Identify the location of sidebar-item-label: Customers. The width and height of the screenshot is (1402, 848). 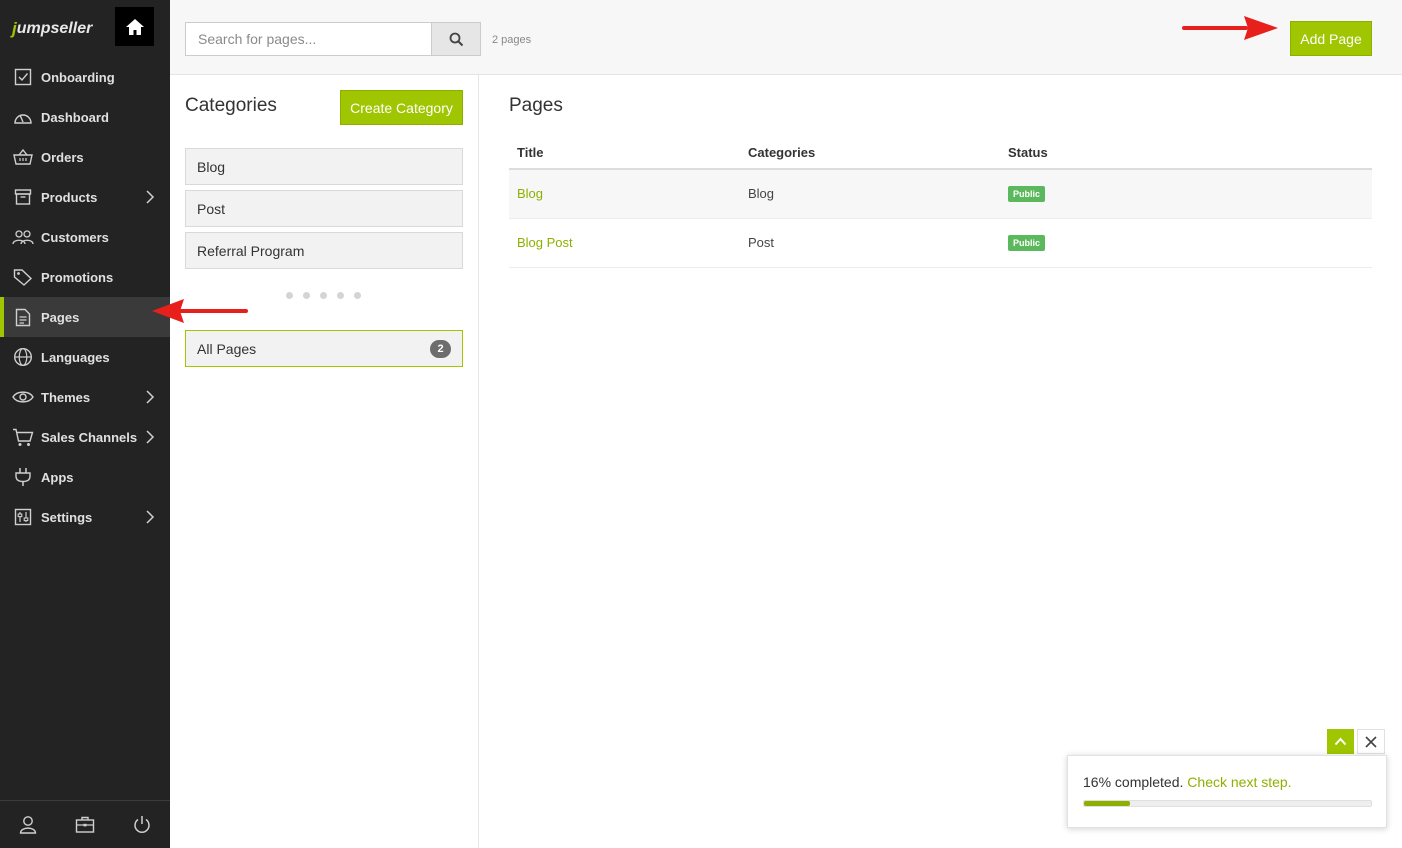
(75, 237).